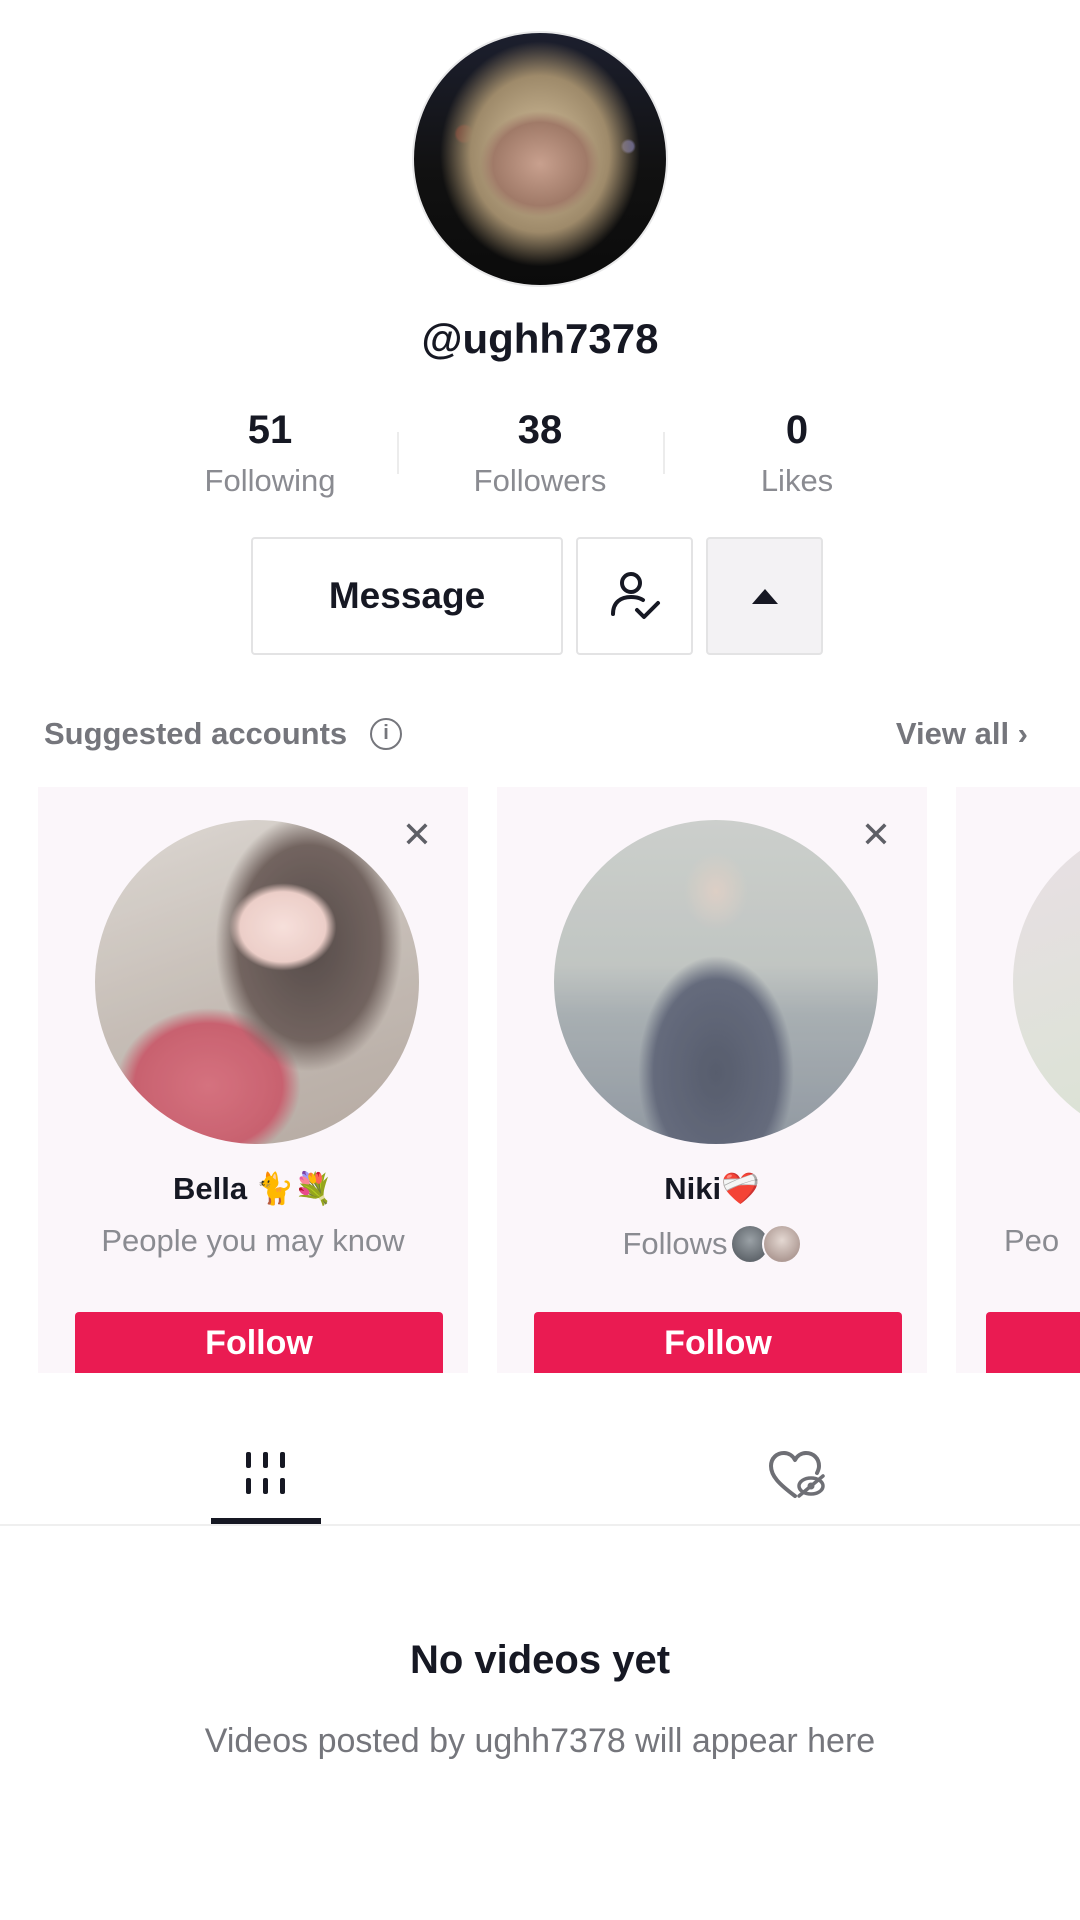 The height and width of the screenshot is (1920, 1080). What do you see at coordinates (675, 1243) in the screenshot?
I see `suggested-reason-label: Follows` at bounding box center [675, 1243].